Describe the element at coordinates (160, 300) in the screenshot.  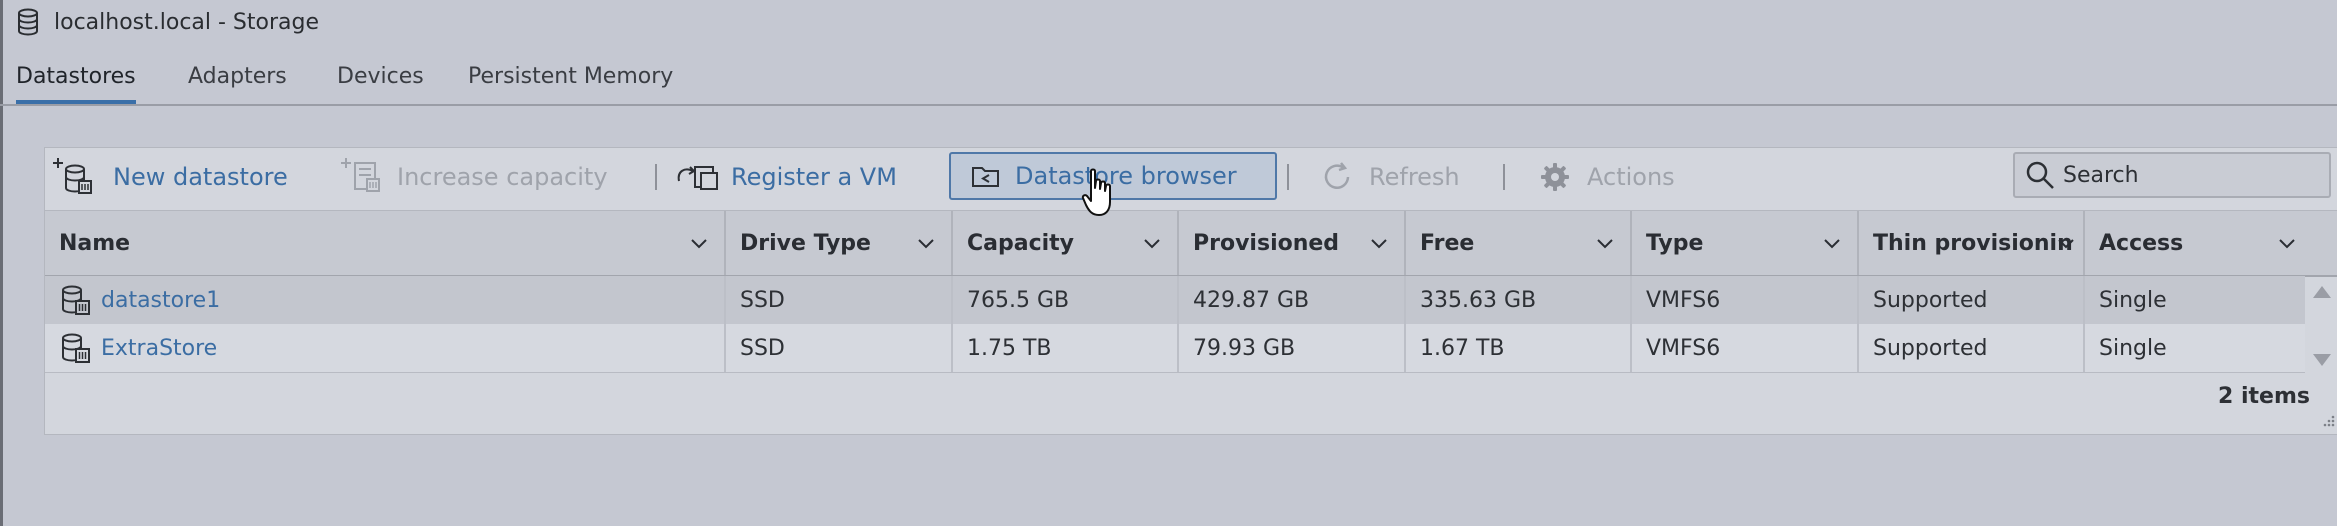
I see `datastore-link: datastore1` at that location.